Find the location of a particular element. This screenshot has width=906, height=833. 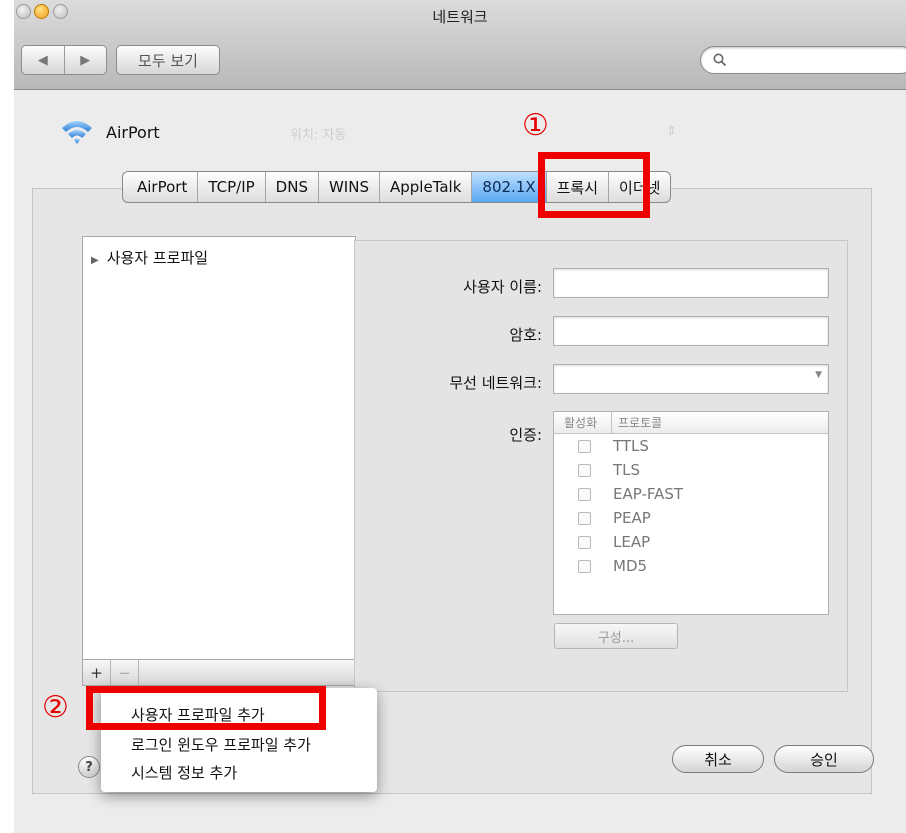

list-item-label: 사용자 프로파일 is located at coordinates (157, 258).